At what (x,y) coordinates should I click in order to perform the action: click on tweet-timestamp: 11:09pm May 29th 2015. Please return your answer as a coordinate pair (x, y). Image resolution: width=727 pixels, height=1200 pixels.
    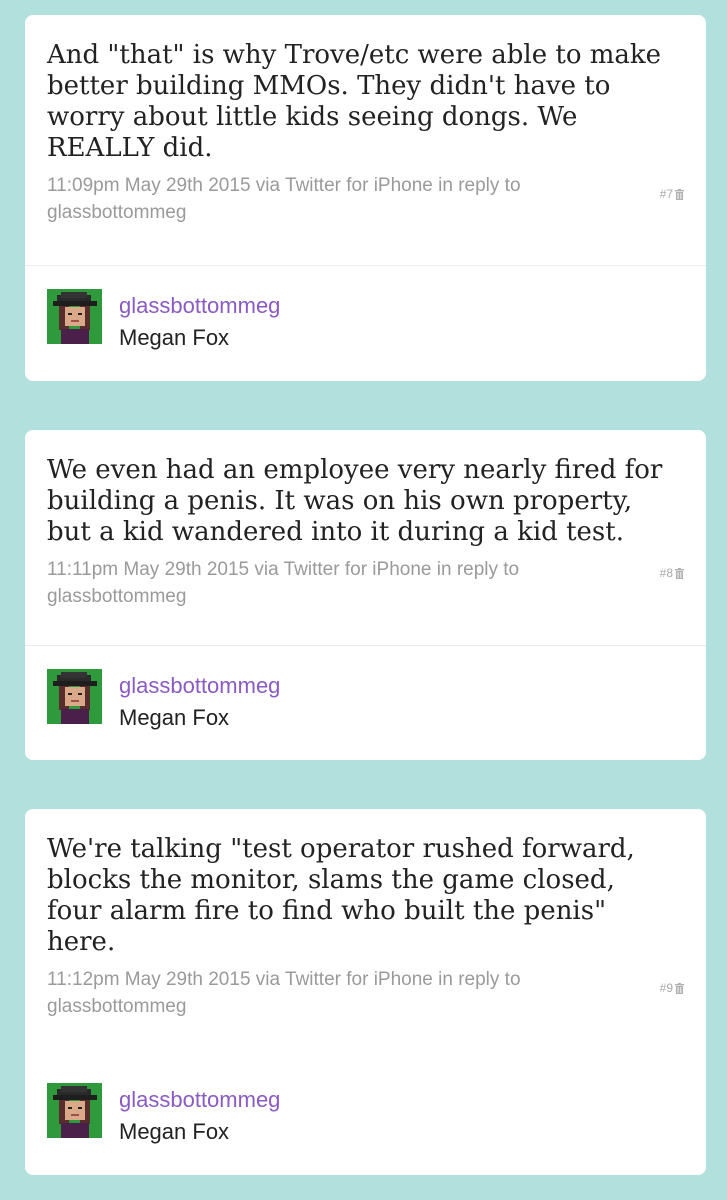
    Looking at the image, I should click on (149, 185).